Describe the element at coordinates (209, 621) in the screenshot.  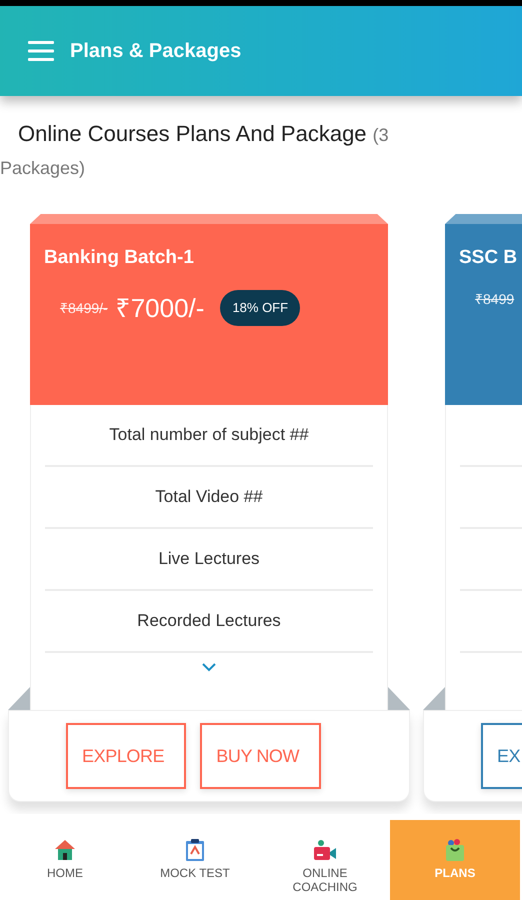
I see `feature-text: Recorded Lectures` at that location.